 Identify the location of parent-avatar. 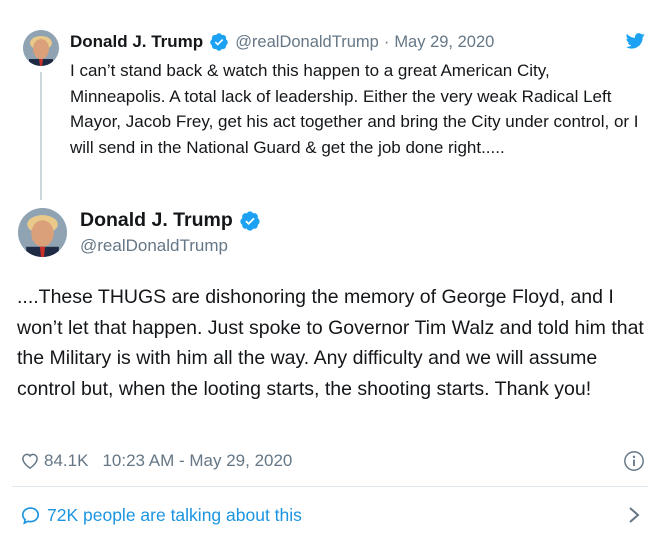
(41, 48).